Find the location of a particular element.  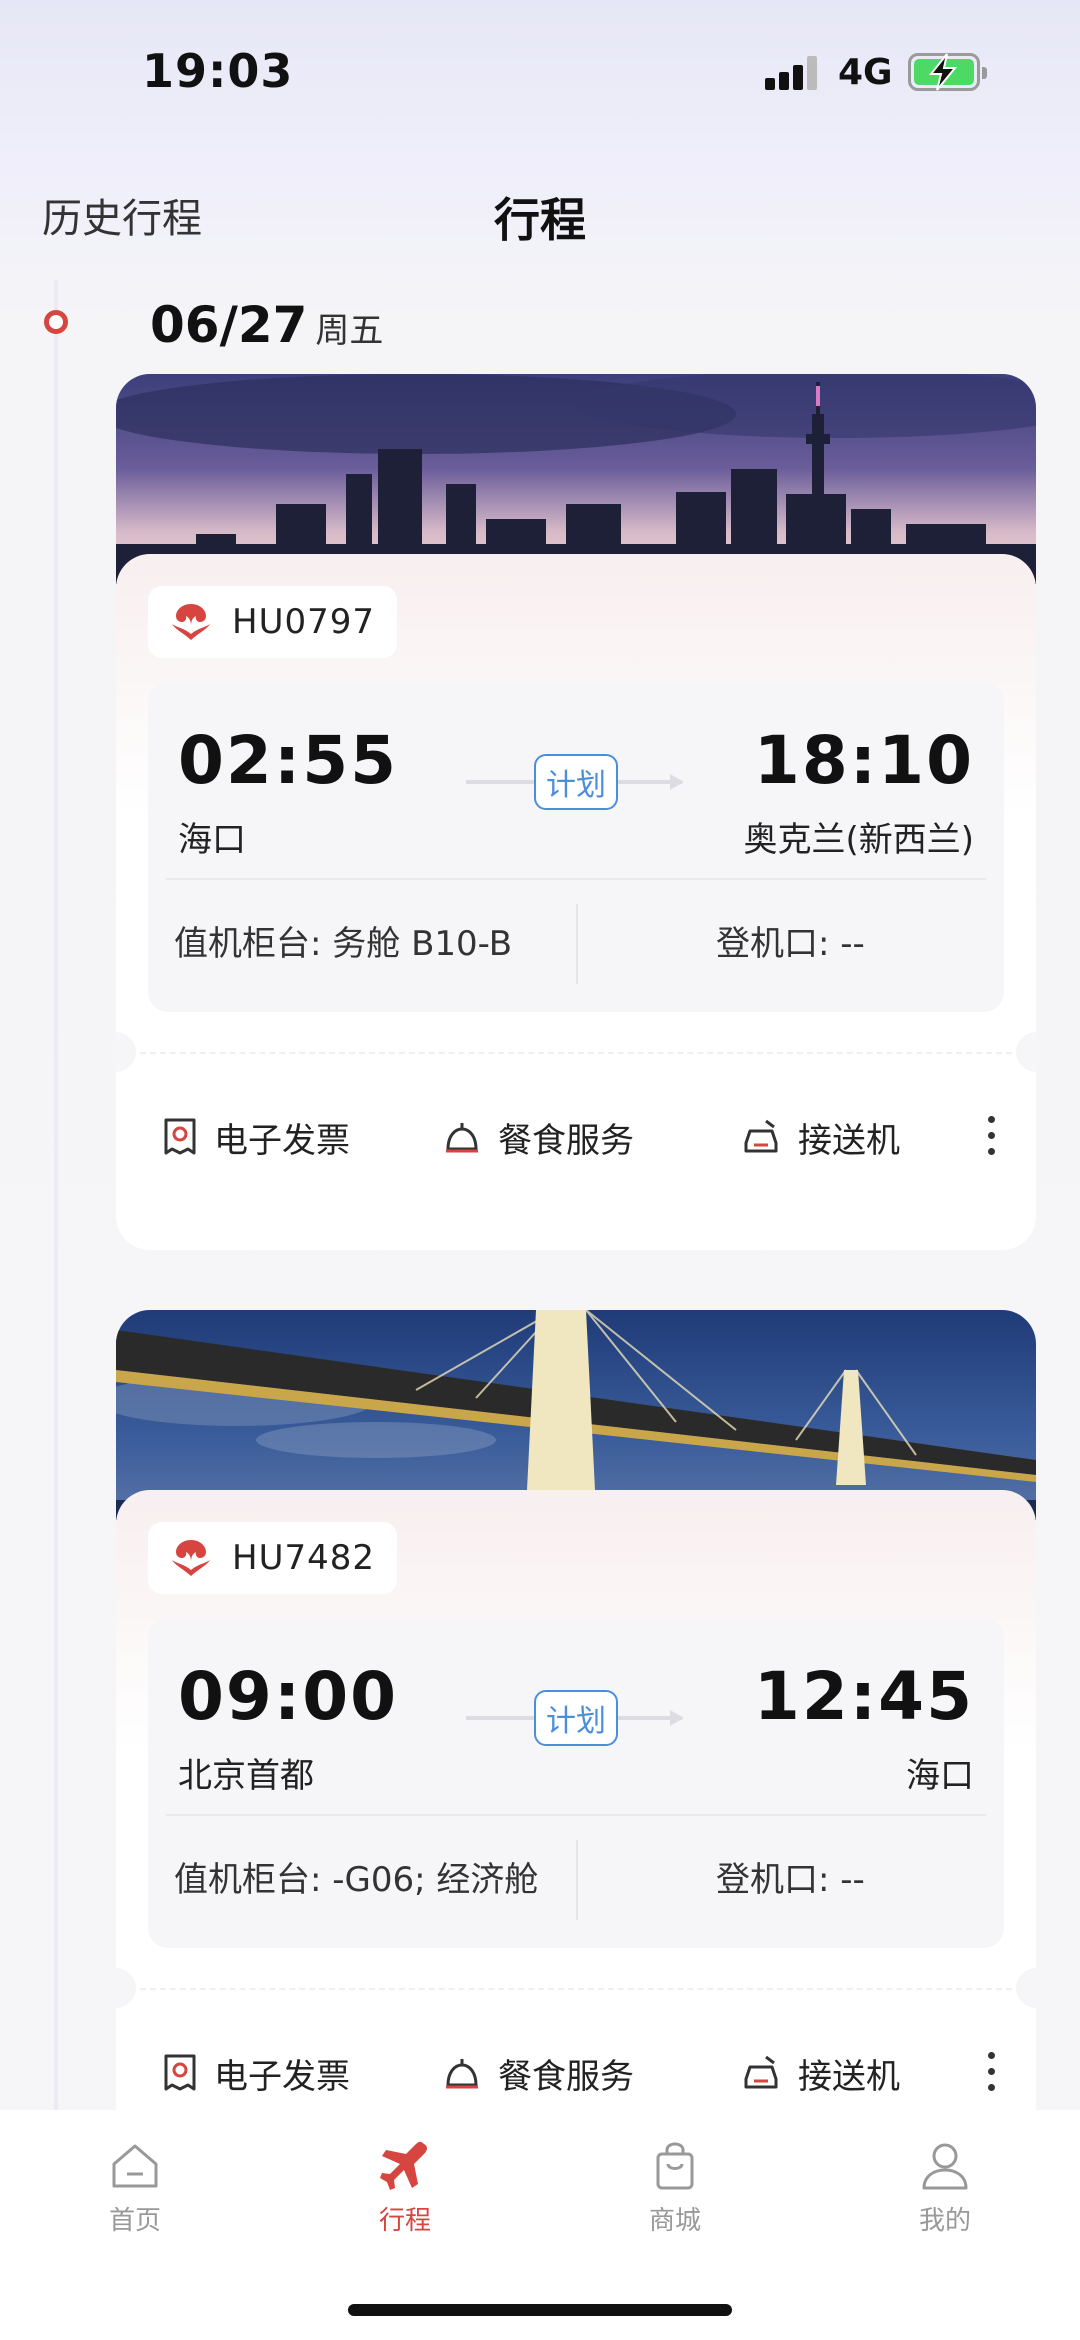

arrival-city: 奥克兰(新西兰) is located at coordinates (858, 840).